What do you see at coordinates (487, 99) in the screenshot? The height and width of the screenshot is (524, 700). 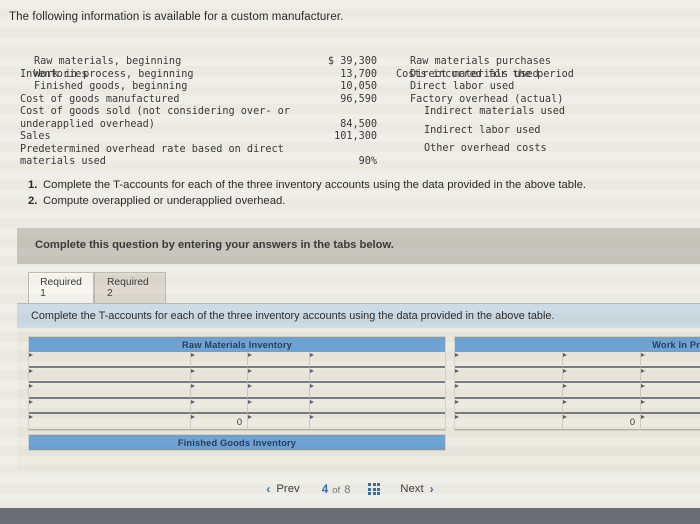 I see `data-table-row-label: Factory overhead (actual)` at bounding box center [487, 99].